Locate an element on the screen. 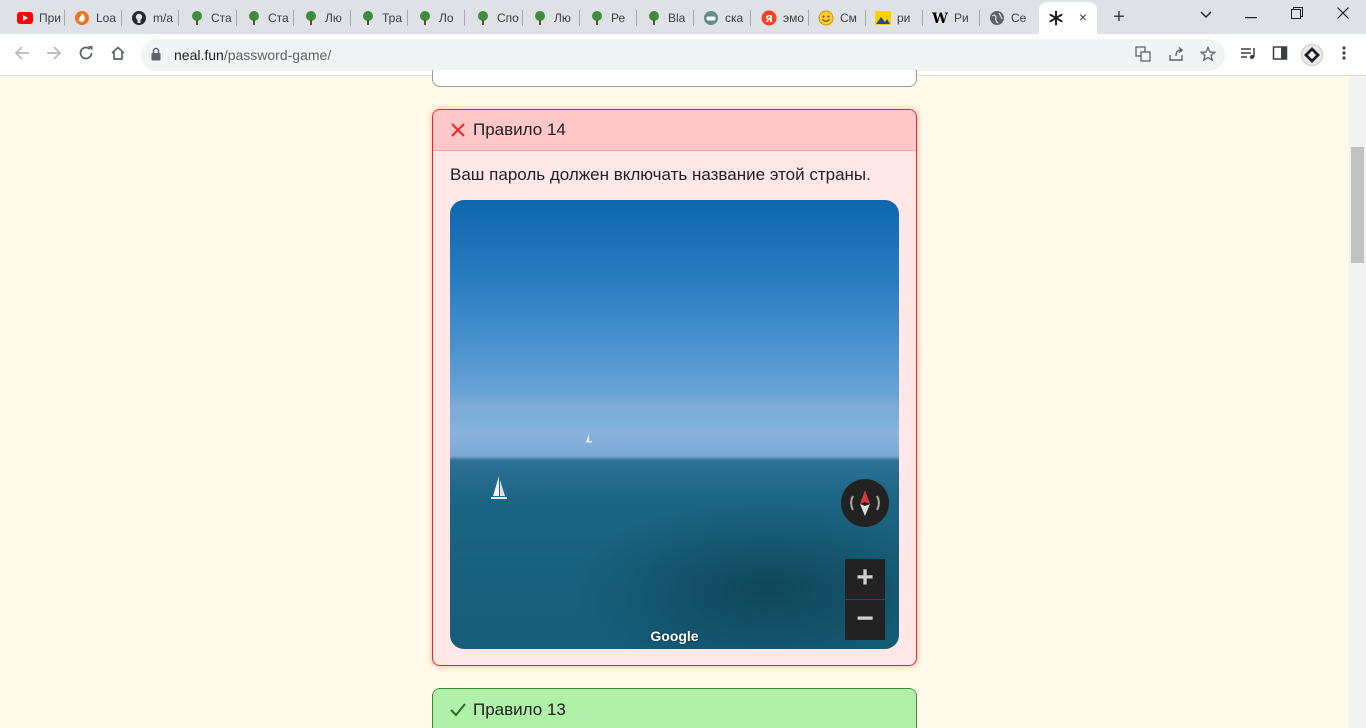 This screenshot has height=728, width=1366. sailboat-icon is located at coordinates (499, 487).